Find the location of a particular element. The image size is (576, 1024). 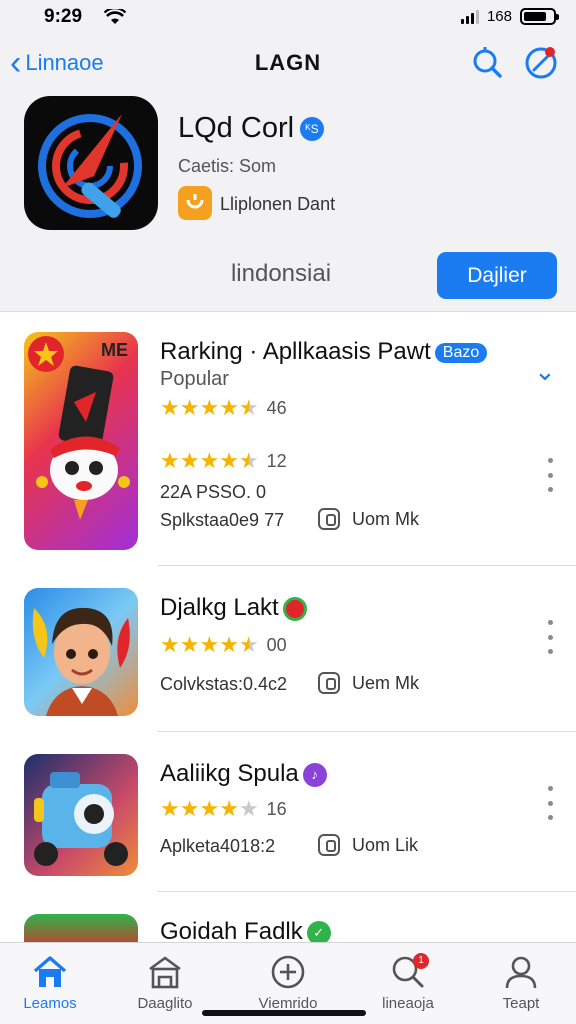

rating-stars: ★ ★ ★ ★ ★ 00 is located at coordinates (223, 645).